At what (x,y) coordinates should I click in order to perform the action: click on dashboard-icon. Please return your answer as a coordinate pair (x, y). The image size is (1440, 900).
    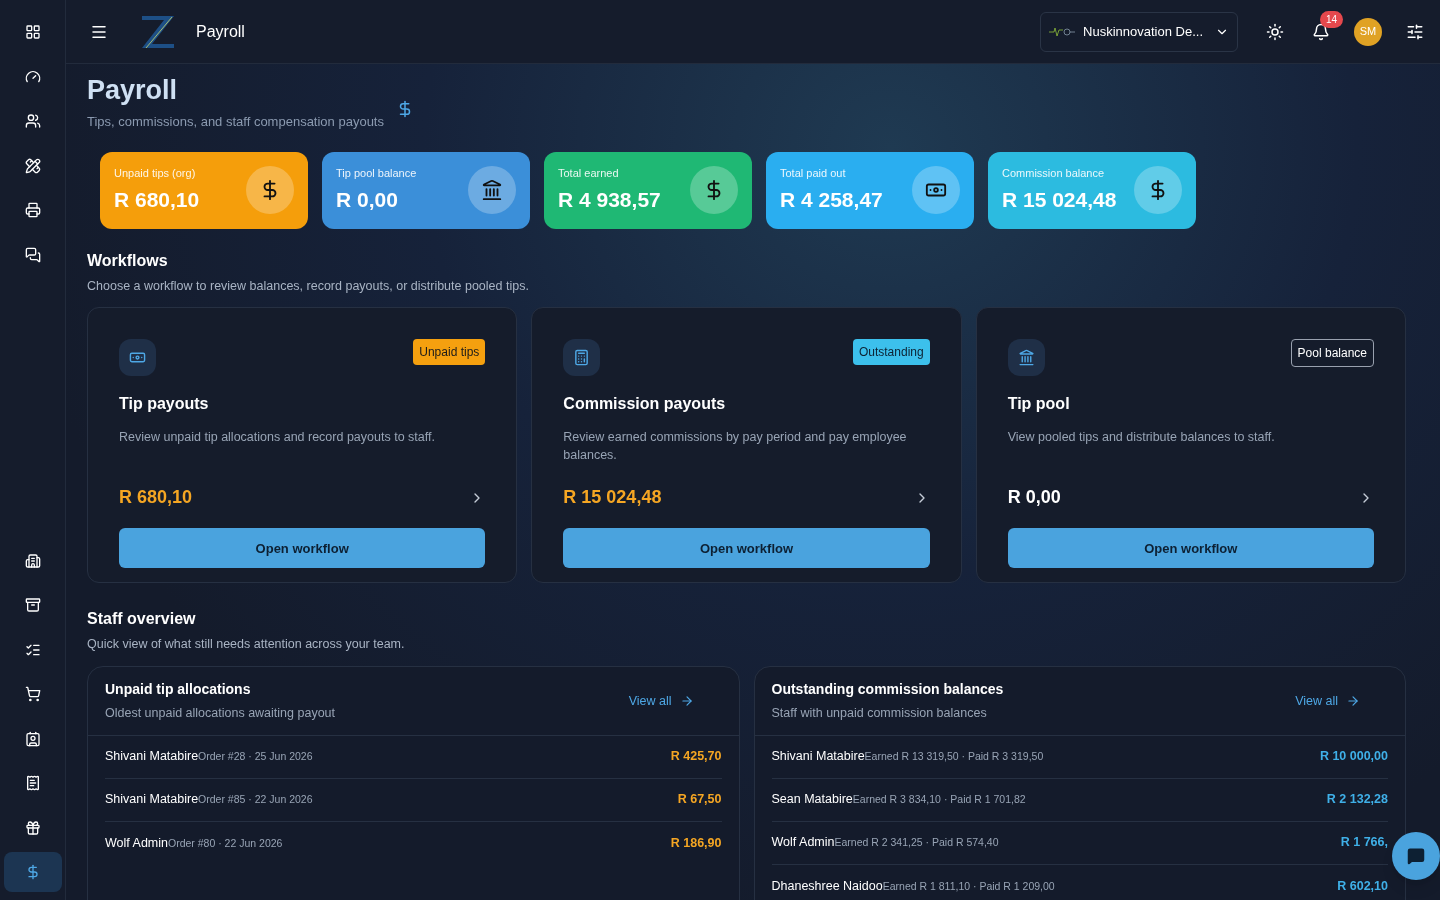
    Looking at the image, I should click on (32, 32).